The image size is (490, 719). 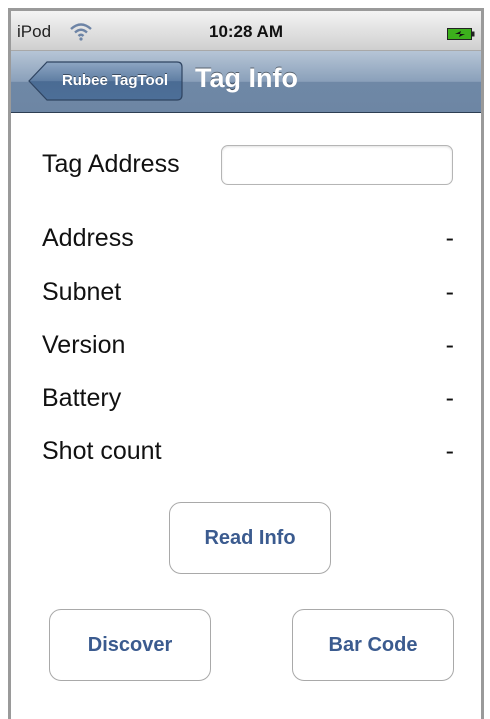 I want to click on battery-label: Battery, so click(x=82, y=398).